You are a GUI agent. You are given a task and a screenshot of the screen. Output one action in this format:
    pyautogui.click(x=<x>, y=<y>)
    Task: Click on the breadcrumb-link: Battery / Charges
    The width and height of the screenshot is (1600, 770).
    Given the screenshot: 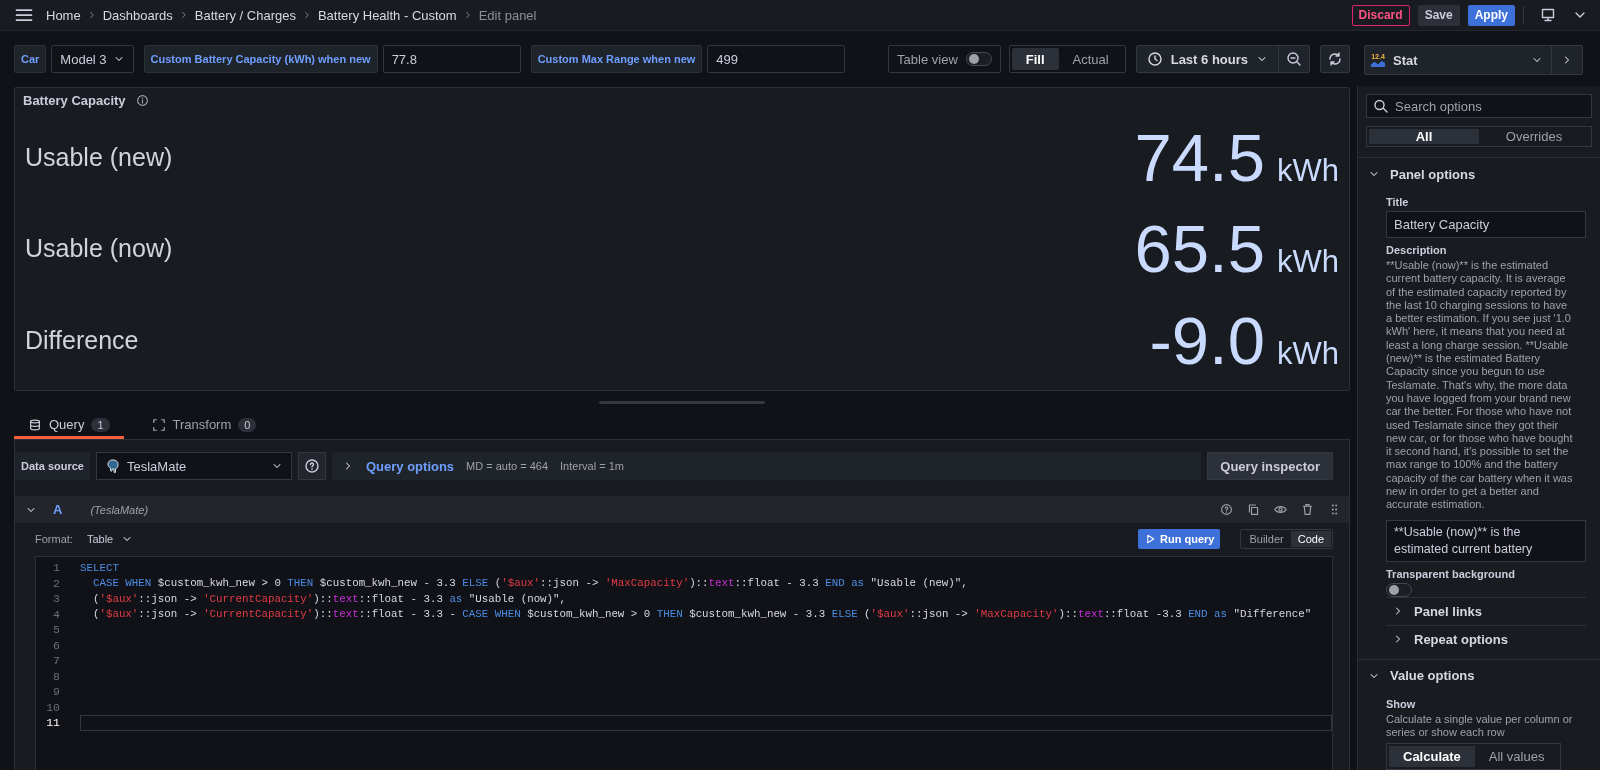 What is the action you would take?
    pyautogui.click(x=245, y=15)
    